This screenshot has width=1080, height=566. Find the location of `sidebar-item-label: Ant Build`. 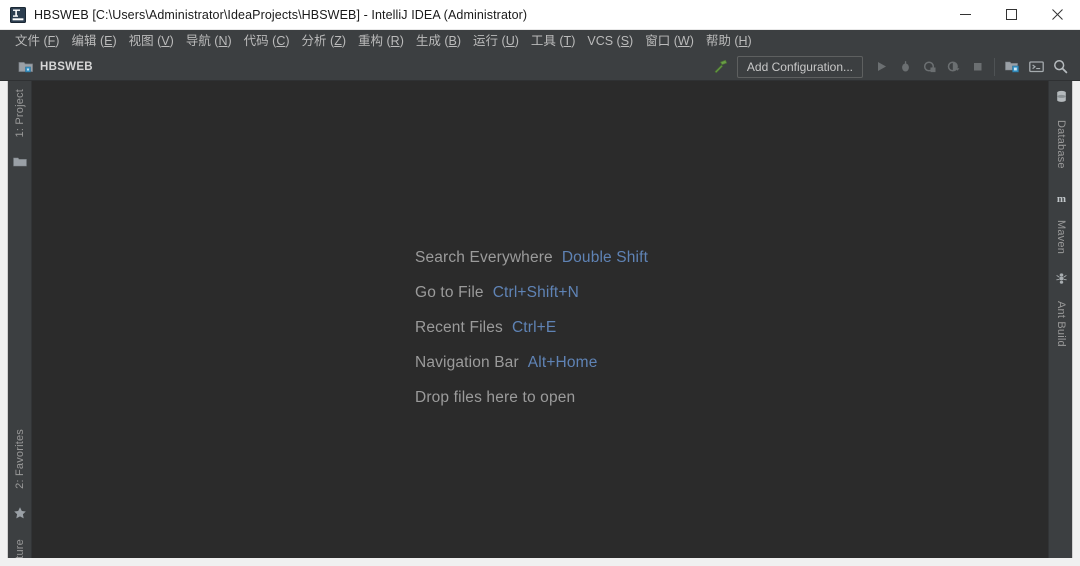

sidebar-item-label: Ant Build is located at coordinates (1061, 324).